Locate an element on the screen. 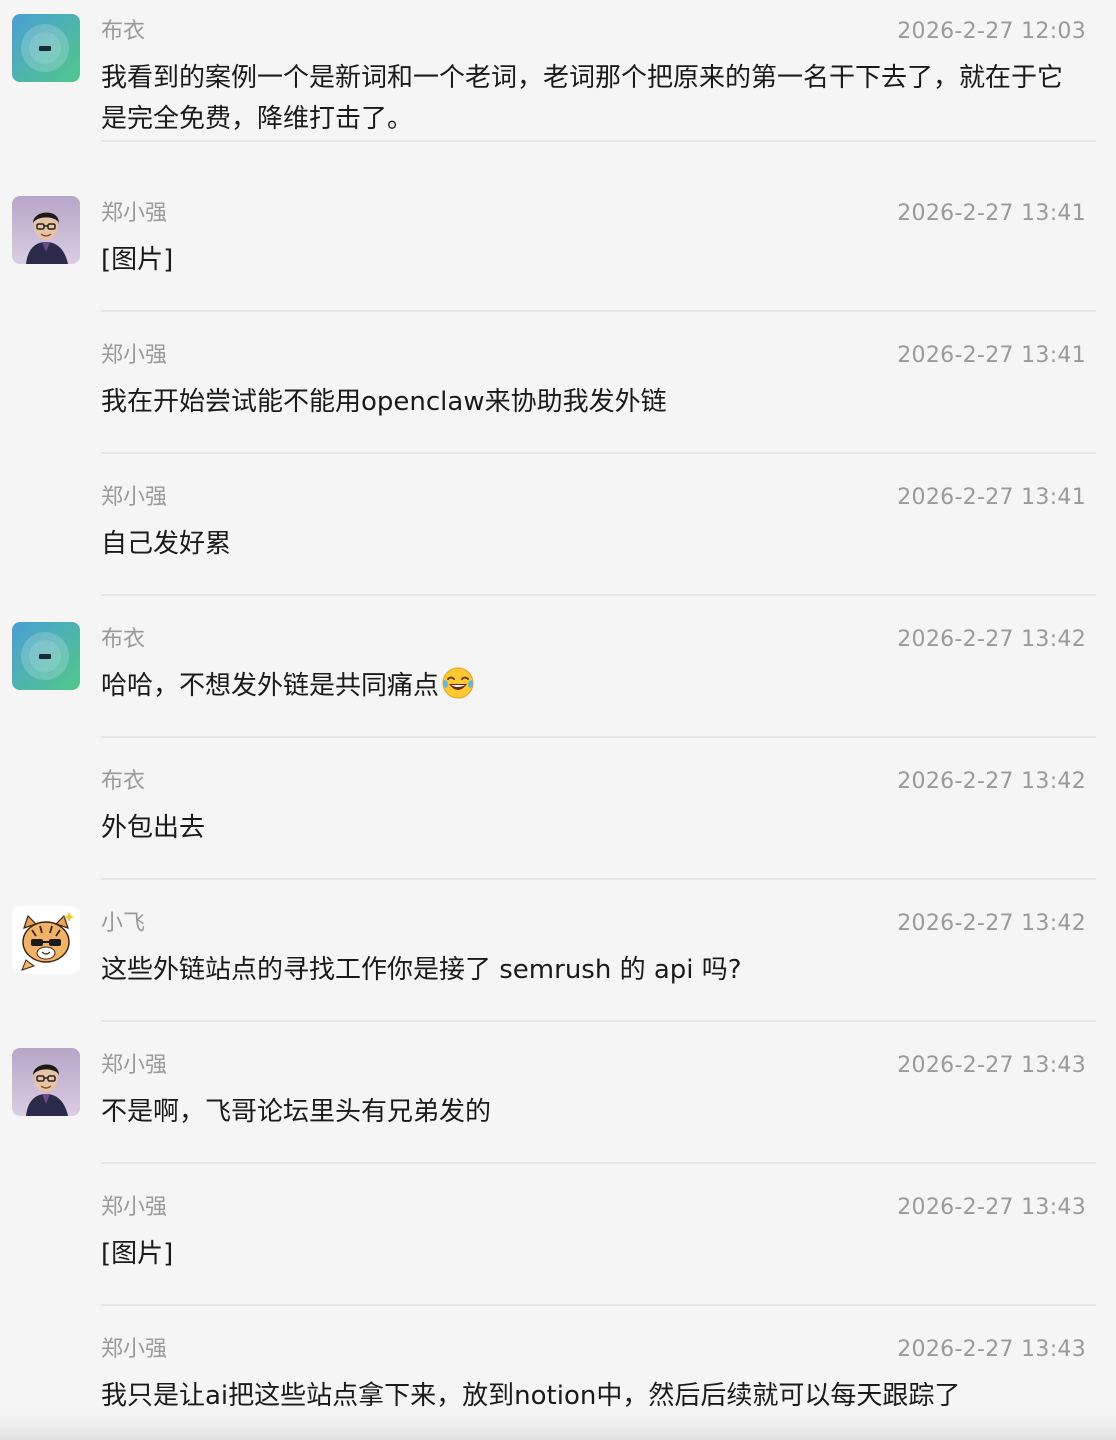  message-item: 郑小强 2026-2-27 13:41 [图片] is located at coordinates (558, 241).